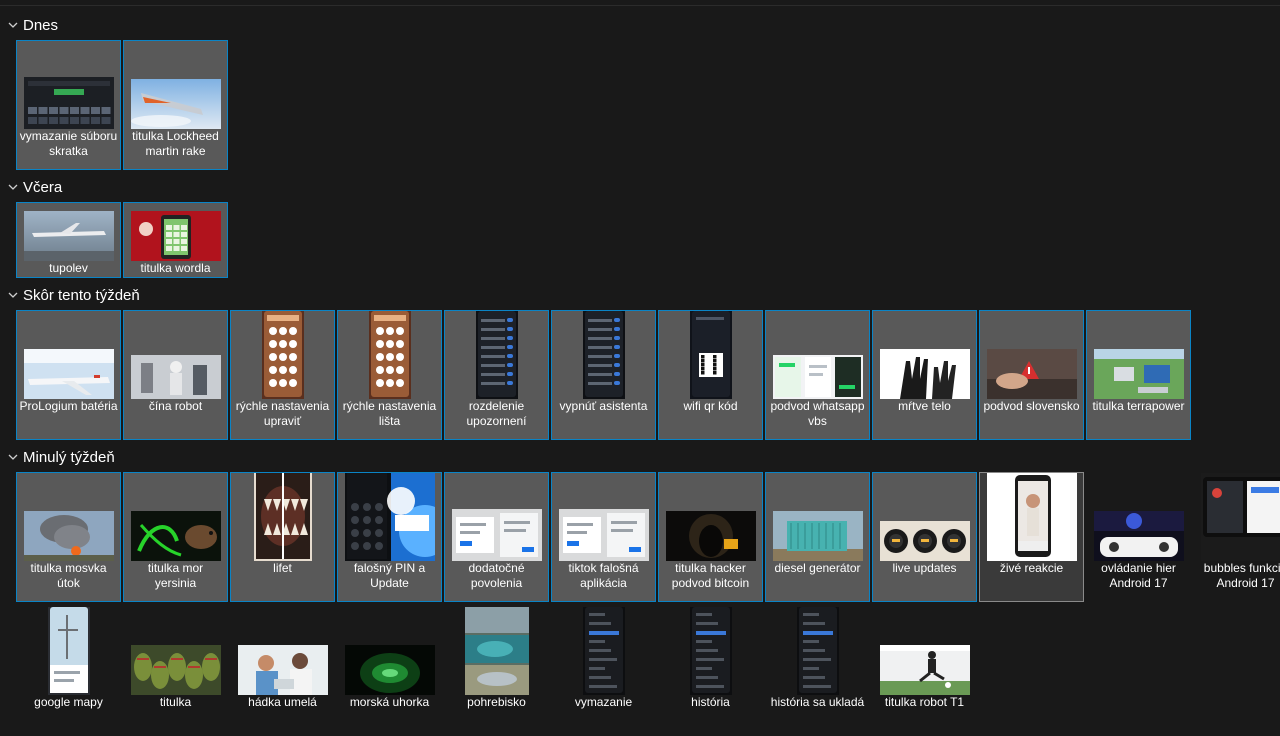 The width and height of the screenshot is (1280, 736). I want to click on file-item: história, so click(710, 671).